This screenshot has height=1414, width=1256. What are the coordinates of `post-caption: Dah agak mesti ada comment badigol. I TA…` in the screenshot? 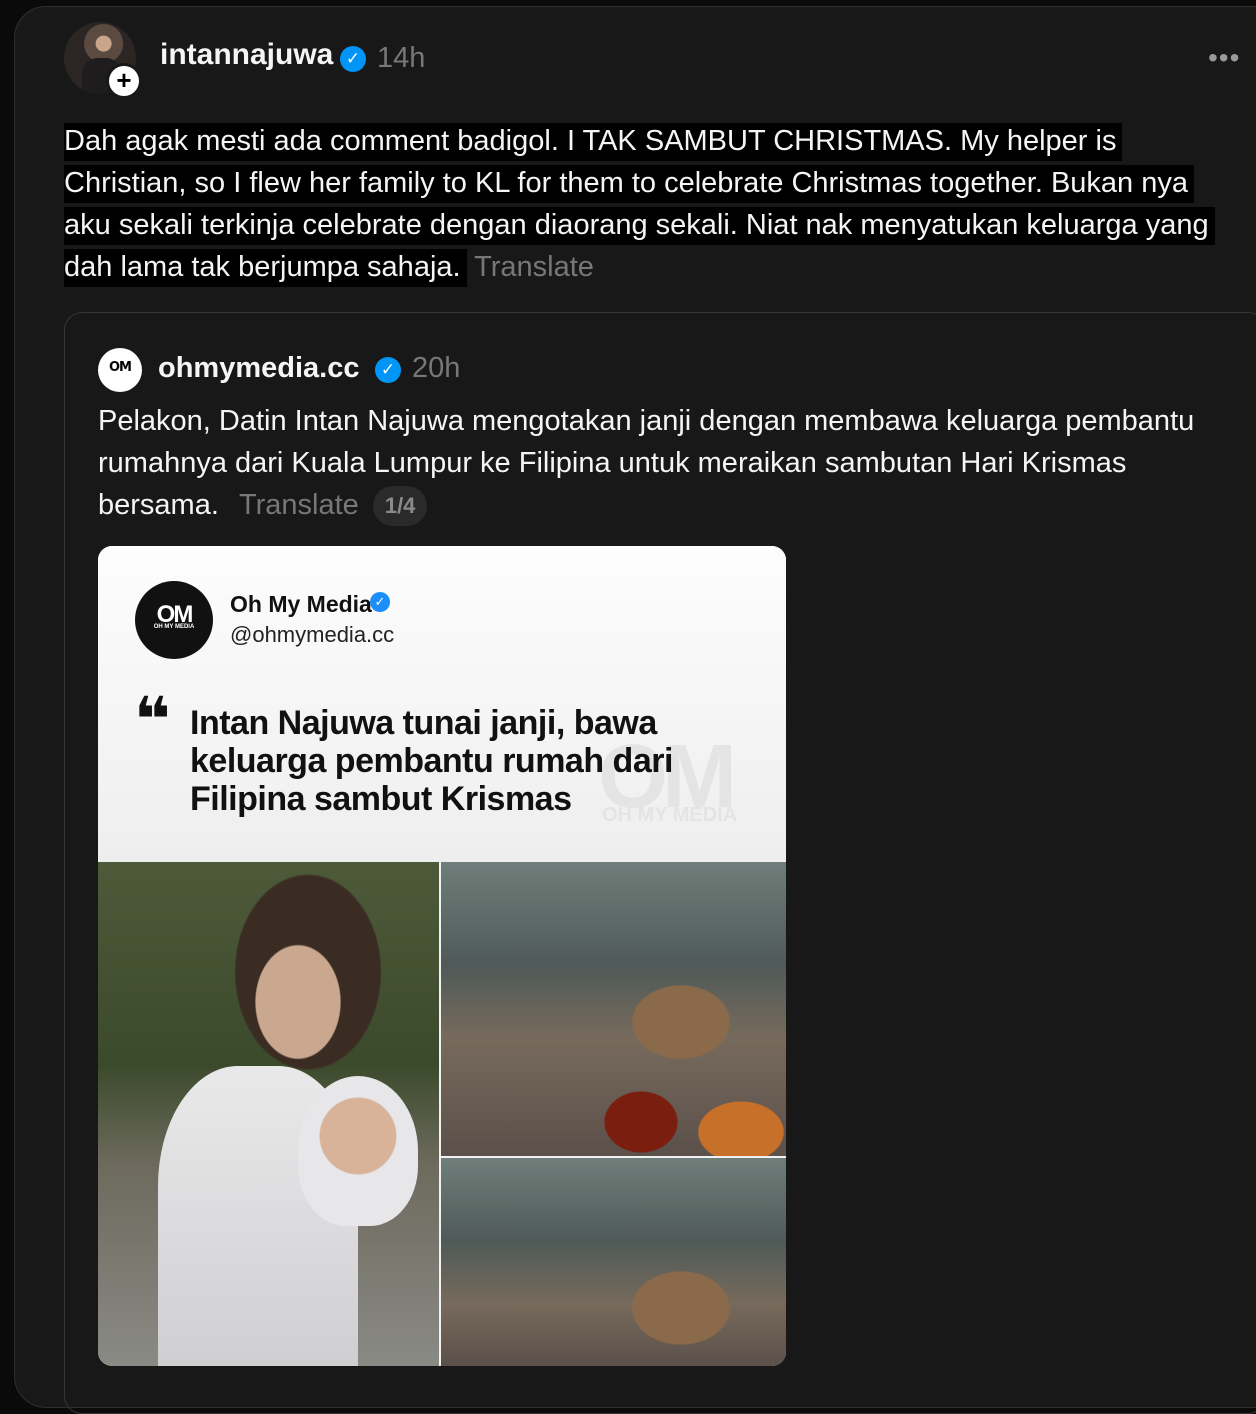 It's located at (644, 204).